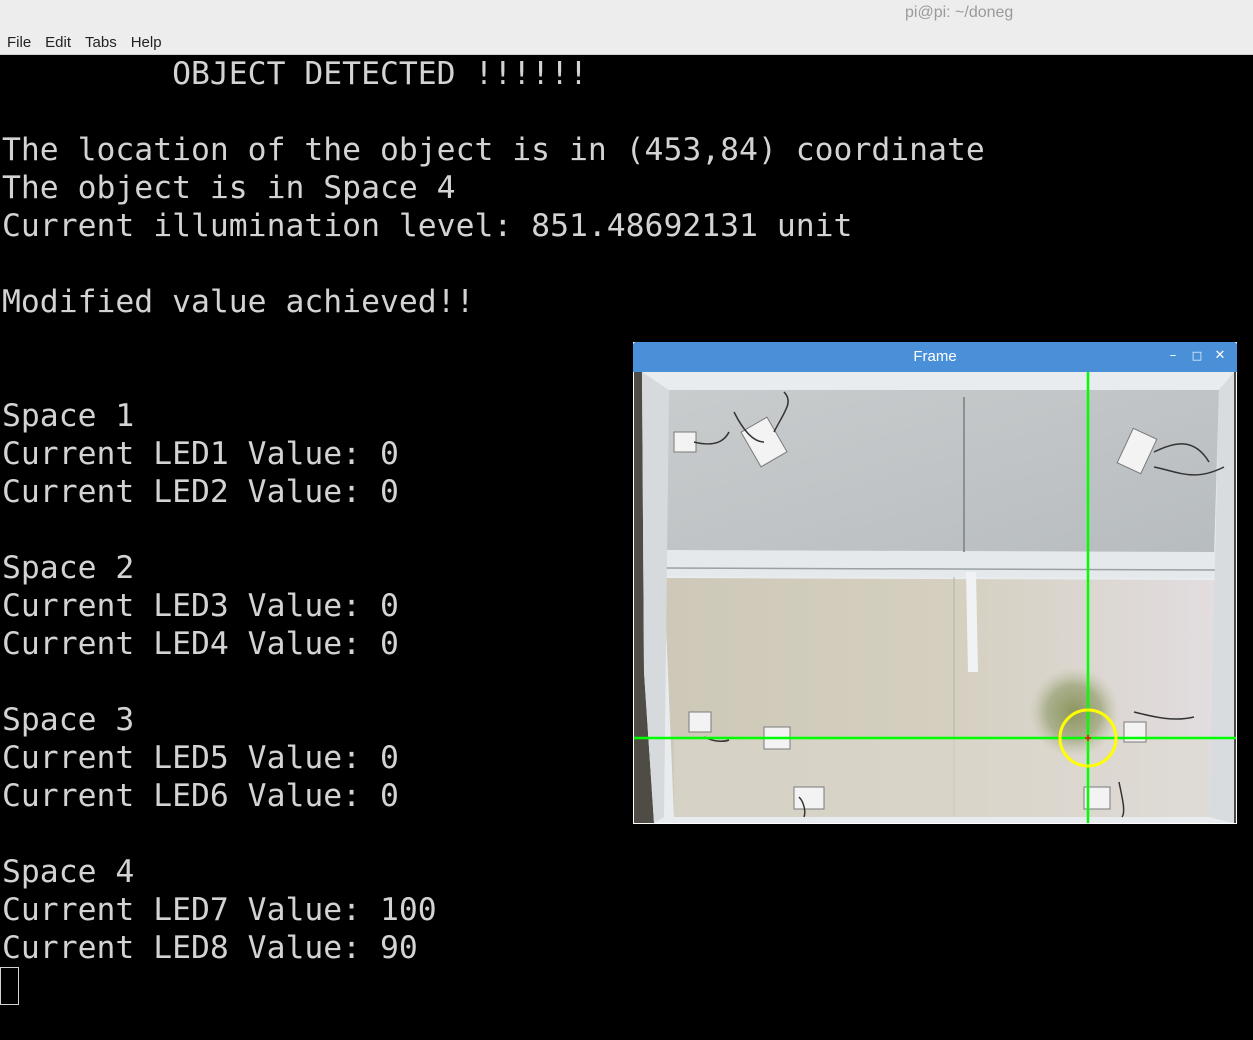  Describe the element at coordinates (146, 42) in the screenshot. I see `menu-help: Help` at that location.